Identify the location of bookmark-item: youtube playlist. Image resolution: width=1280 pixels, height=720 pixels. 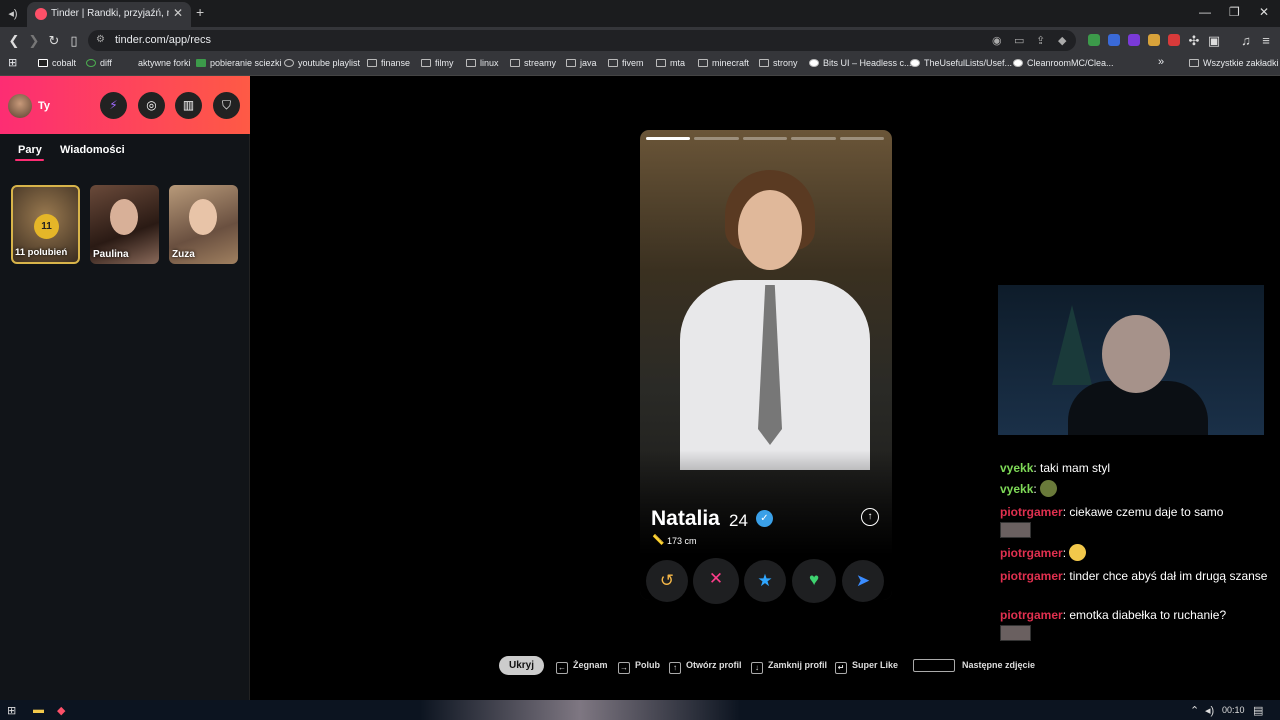
(322, 63).